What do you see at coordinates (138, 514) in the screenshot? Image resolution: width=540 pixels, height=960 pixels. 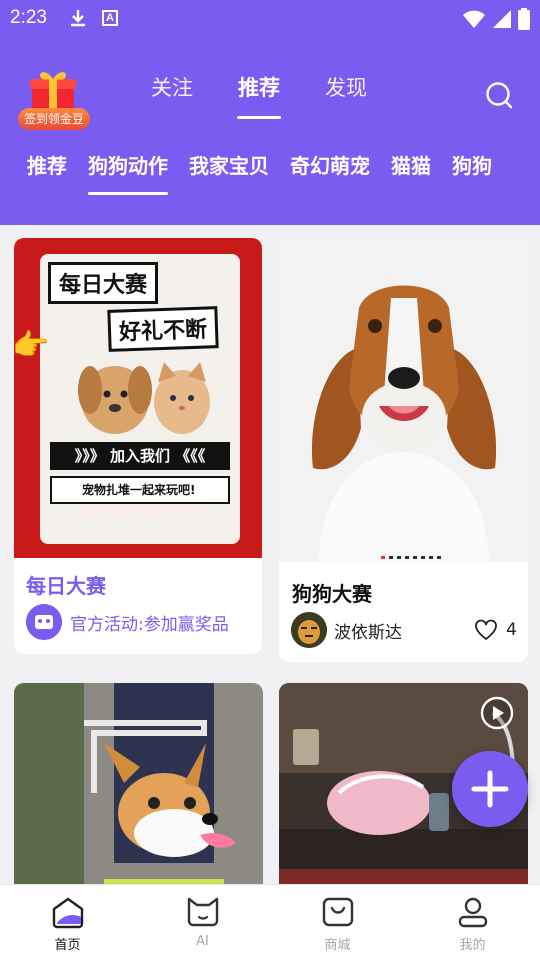 I see `poster-hashtags: # 有奖话题大赛 赢好物有好礼` at bounding box center [138, 514].